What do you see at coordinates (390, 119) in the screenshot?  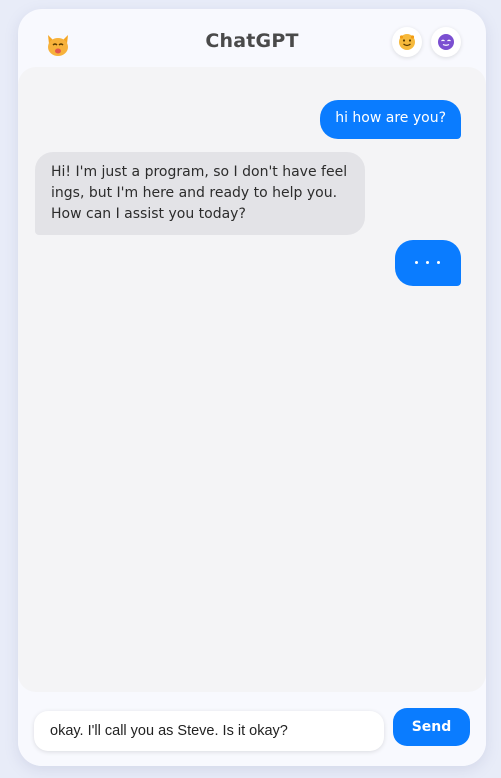 I see `user-message: hi how are you?` at bounding box center [390, 119].